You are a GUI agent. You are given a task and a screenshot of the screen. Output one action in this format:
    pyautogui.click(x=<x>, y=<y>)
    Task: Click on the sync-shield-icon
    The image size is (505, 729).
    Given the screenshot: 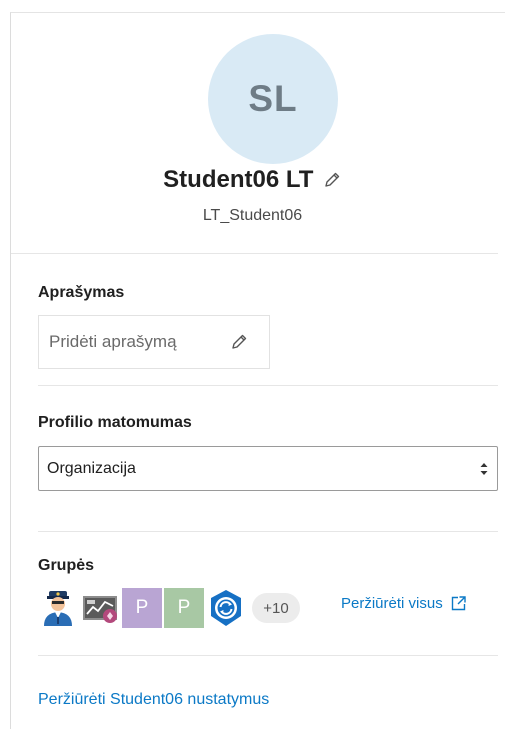 What is the action you would take?
    pyautogui.click(x=226, y=608)
    